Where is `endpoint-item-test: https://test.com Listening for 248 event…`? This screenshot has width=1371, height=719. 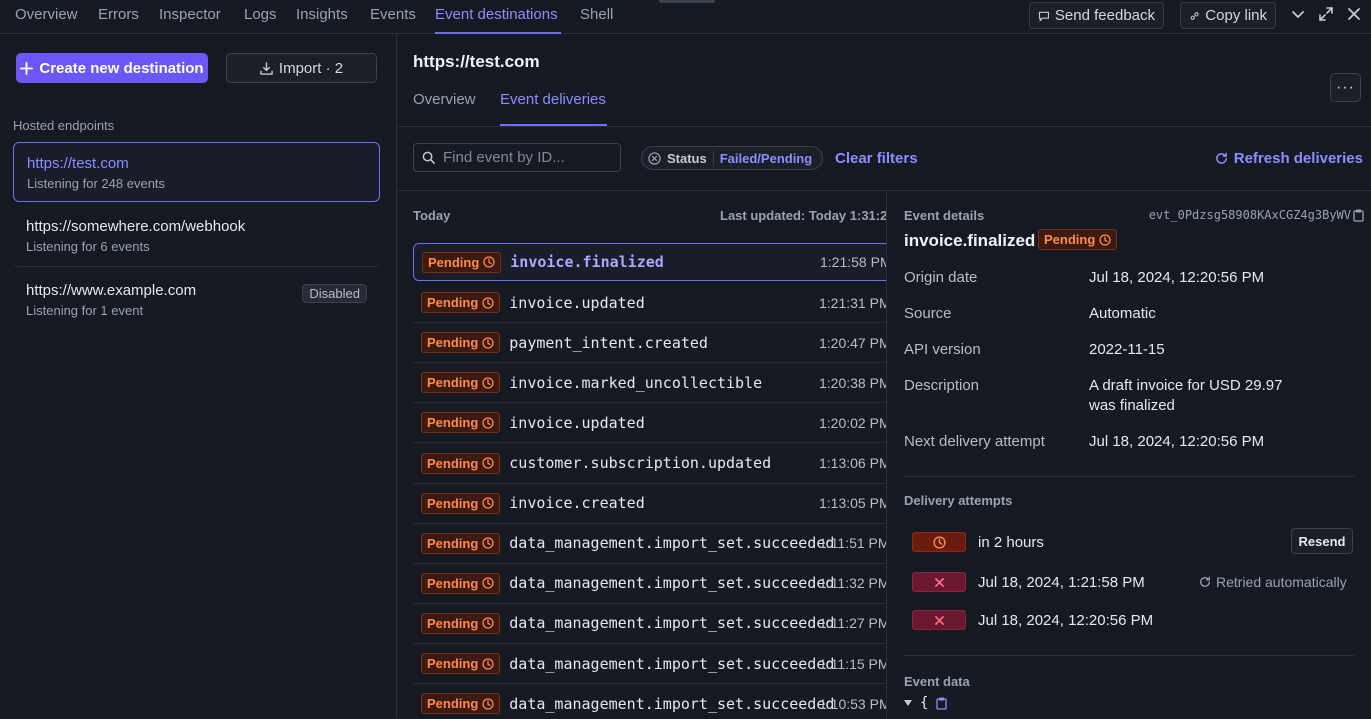 endpoint-item-test: https://test.com Listening for 248 event… is located at coordinates (196, 172).